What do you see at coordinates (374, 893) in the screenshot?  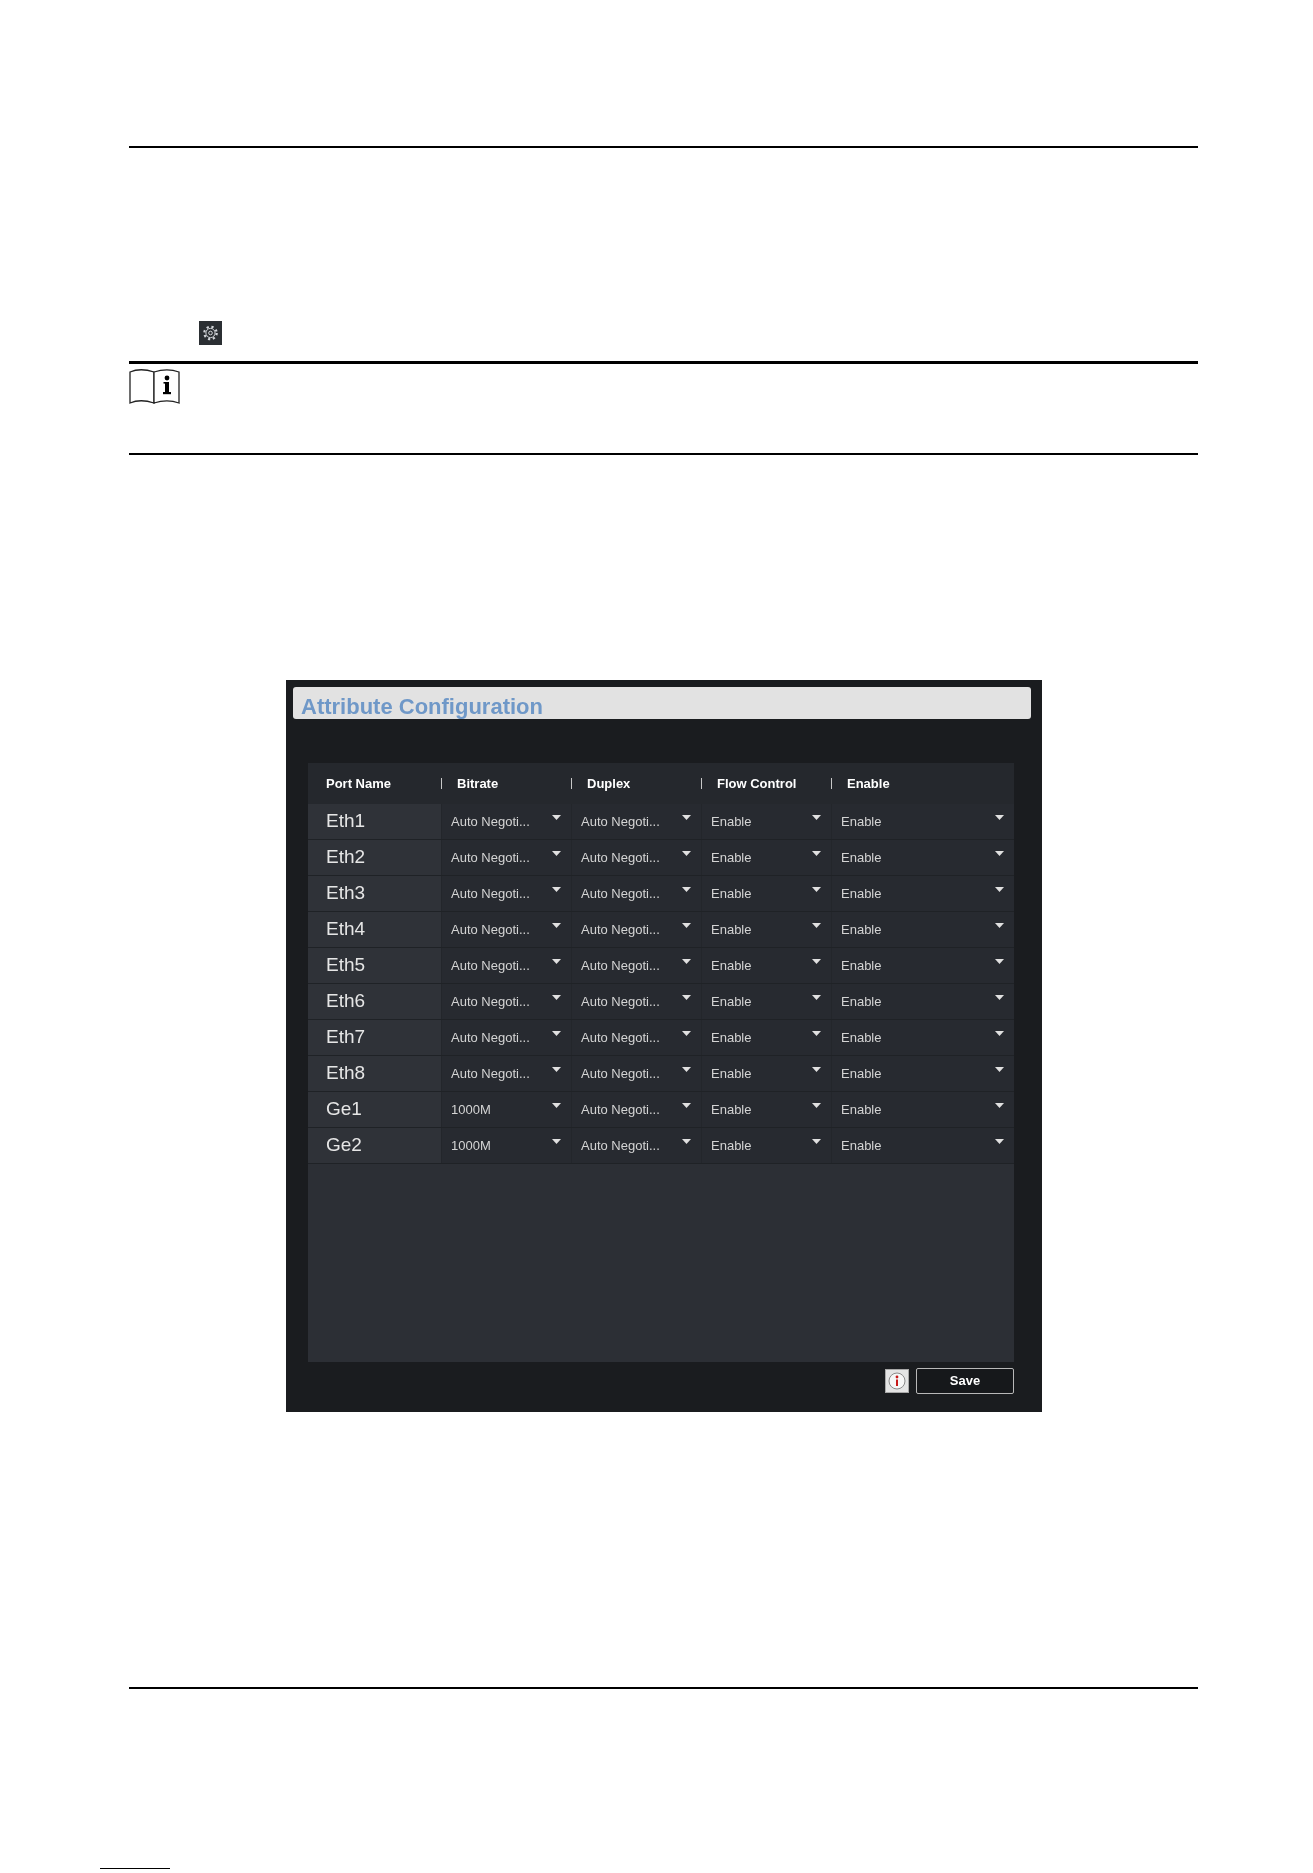 I see `table-cell: Eth3` at bounding box center [374, 893].